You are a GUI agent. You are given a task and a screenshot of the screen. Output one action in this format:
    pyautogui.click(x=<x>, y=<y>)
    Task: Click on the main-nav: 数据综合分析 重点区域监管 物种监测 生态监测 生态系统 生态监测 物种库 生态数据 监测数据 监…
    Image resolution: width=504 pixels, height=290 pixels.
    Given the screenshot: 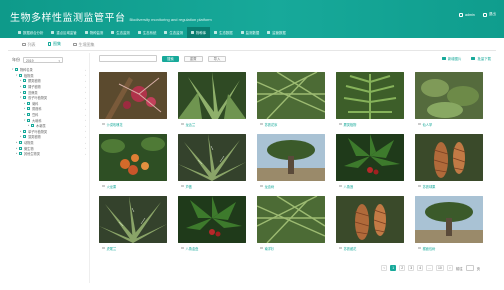 What is the action you would take?
    pyautogui.click(x=252, y=32)
    